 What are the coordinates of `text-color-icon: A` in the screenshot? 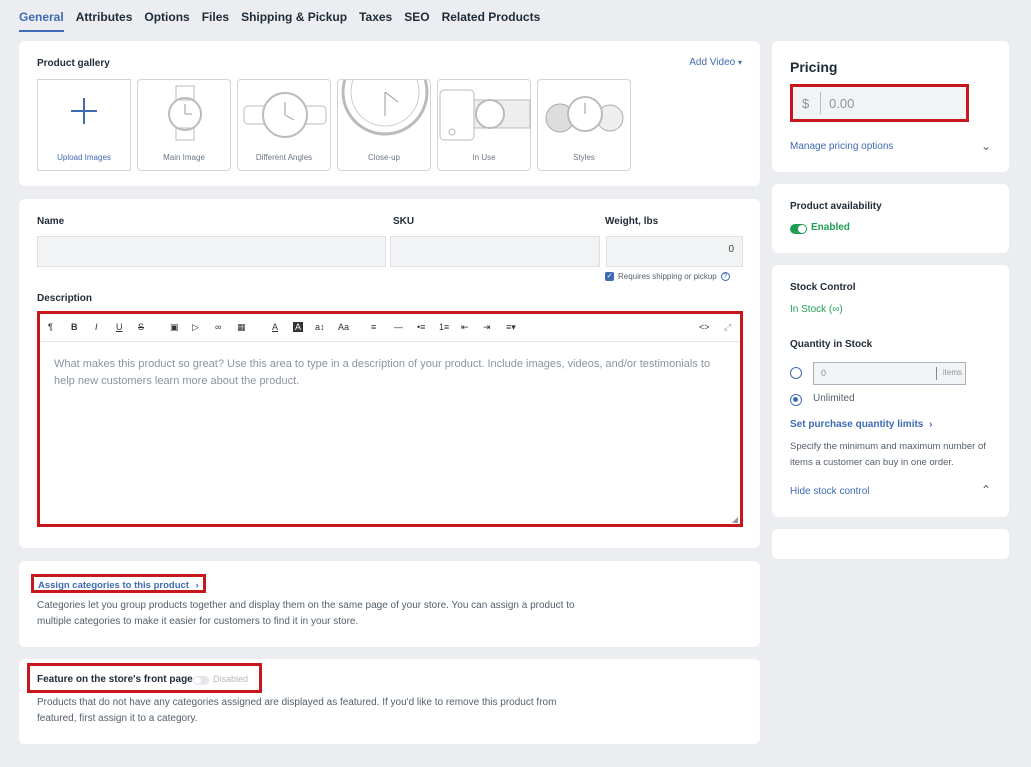 It's located at (275, 327).